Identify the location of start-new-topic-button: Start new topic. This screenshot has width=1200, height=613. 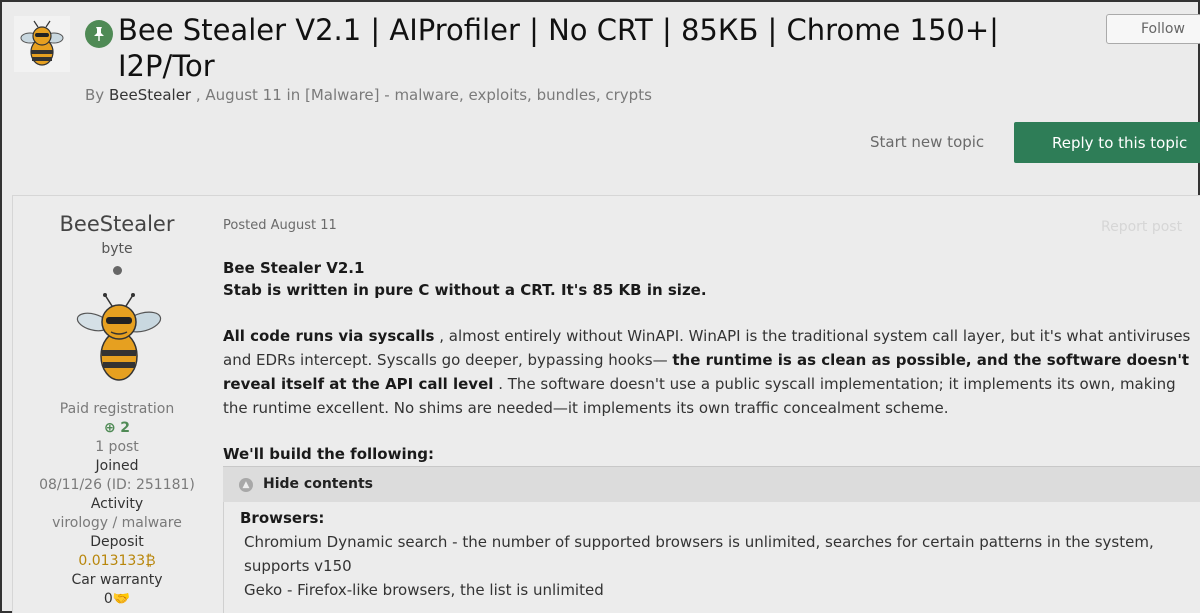
(927, 142).